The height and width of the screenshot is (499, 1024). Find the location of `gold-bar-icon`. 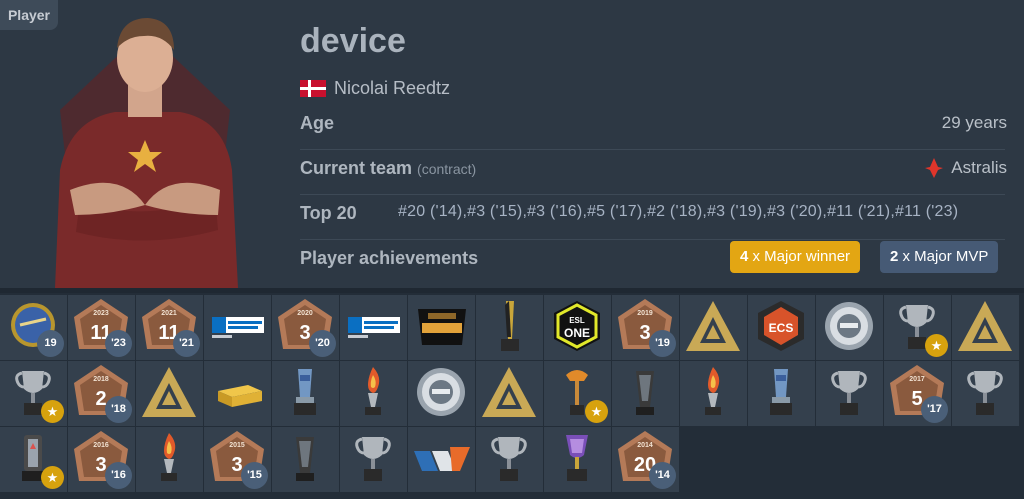

gold-bar-icon is located at coordinates (240, 396).